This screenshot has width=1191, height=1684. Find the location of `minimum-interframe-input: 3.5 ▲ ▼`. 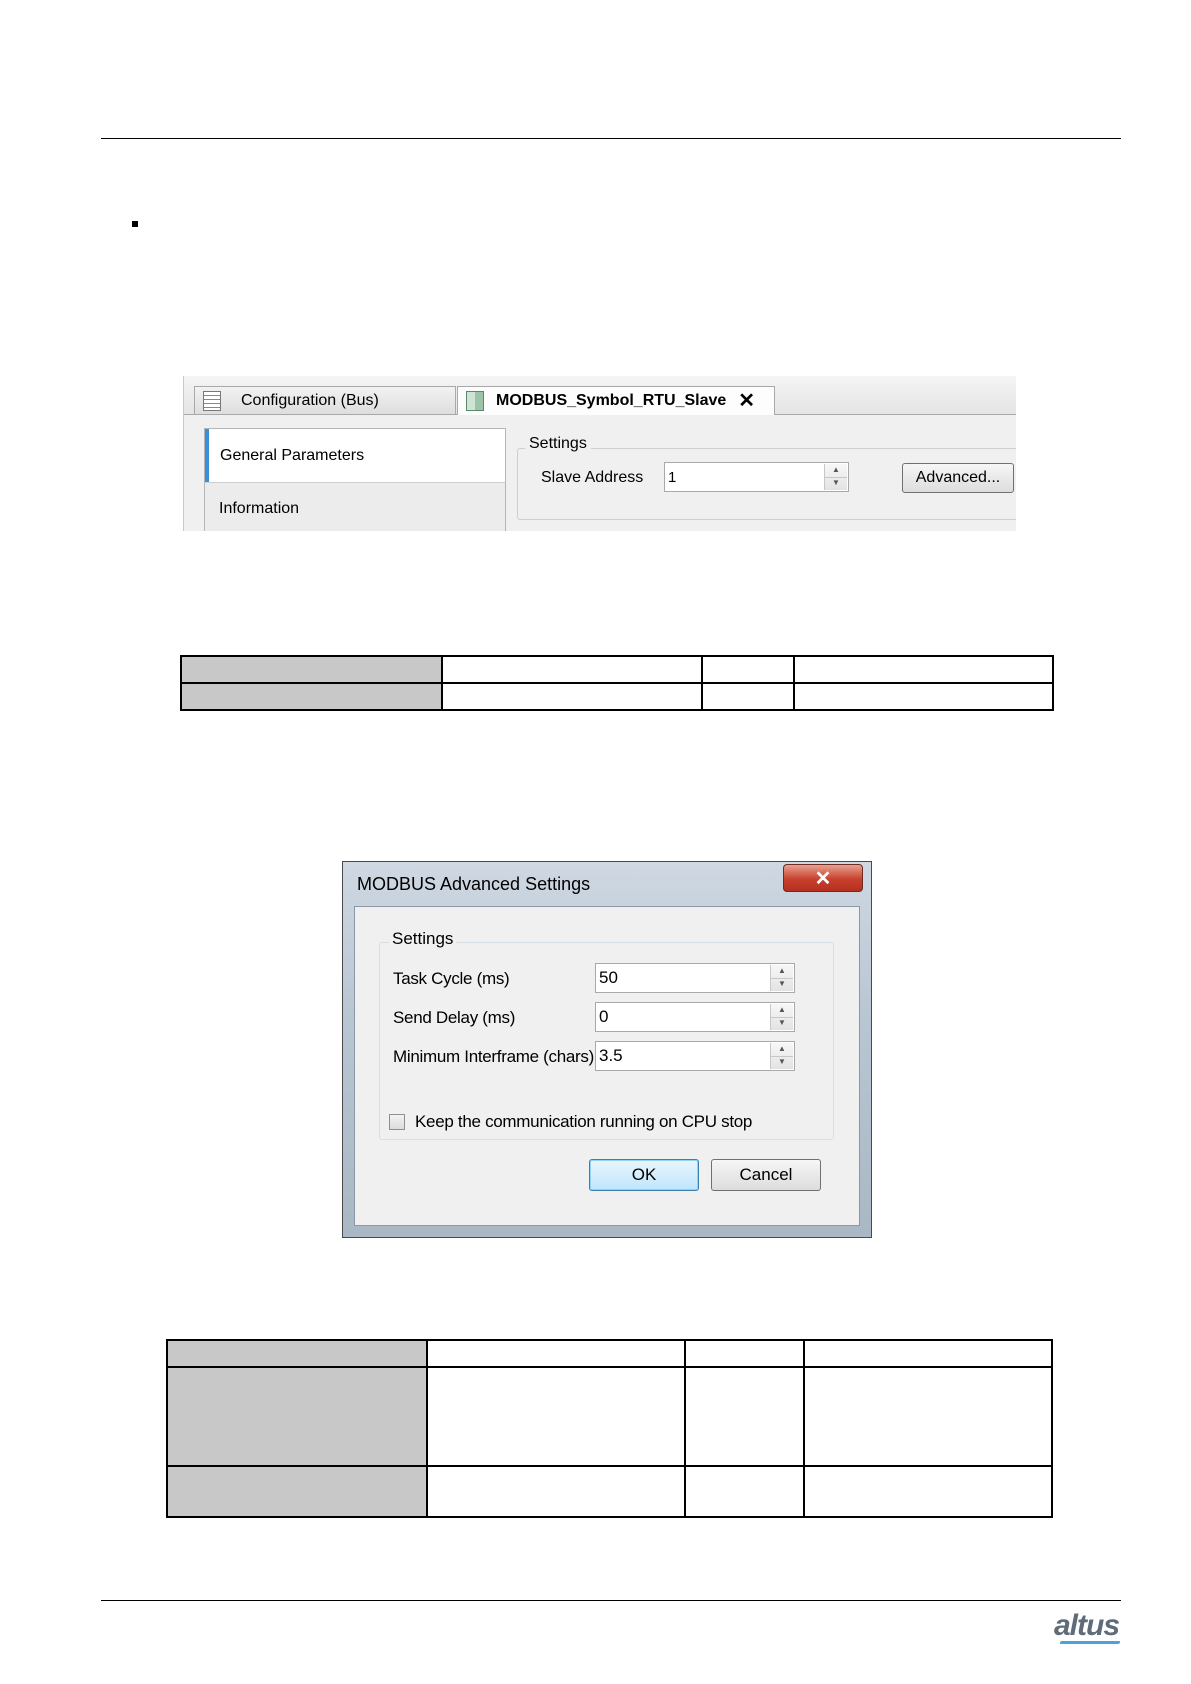

minimum-interframe-input: 3.5 ▲ ▼ is located at coordinates (695, 1056).